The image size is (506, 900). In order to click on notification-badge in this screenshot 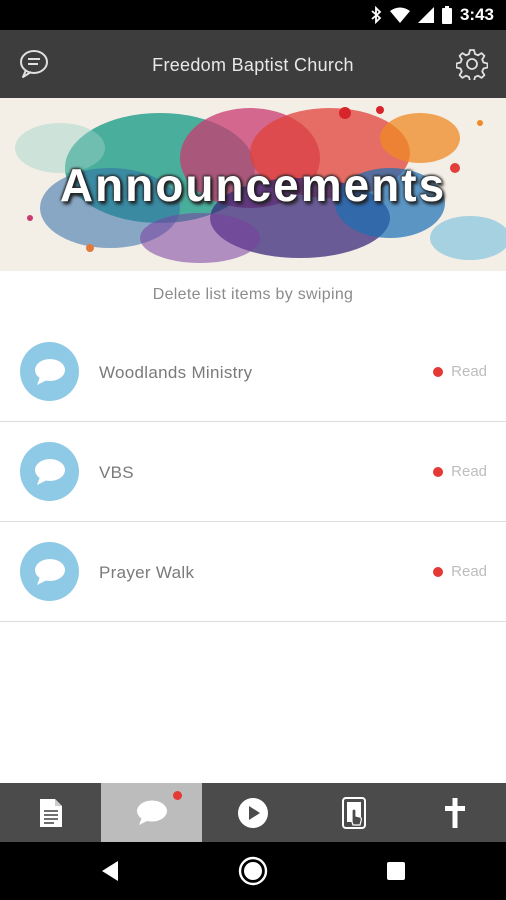, I will do `click(178, 795)`.